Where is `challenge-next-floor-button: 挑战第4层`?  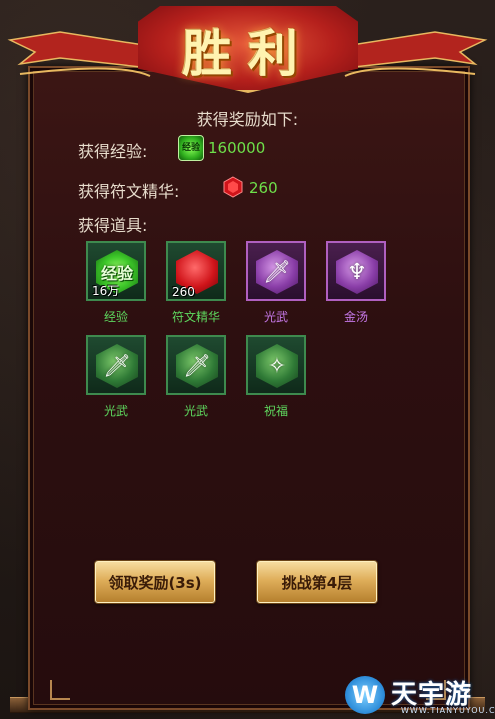
challenge-next-floor-button: 挑战第4层 is located at coordinates (317, 582).